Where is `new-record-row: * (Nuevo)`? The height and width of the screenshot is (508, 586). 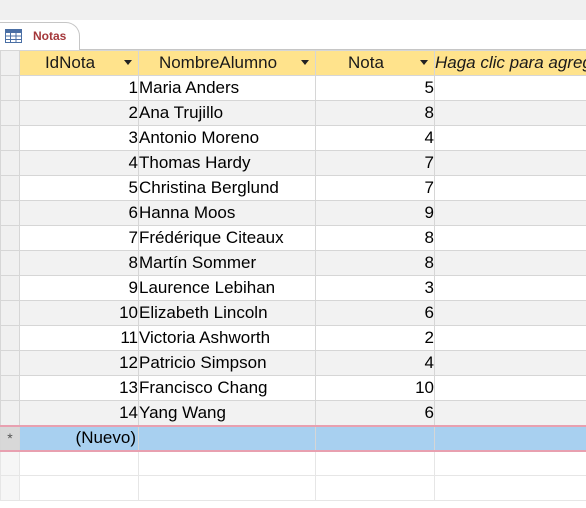 new-record-row: * (Nuevo) is located at coordinates (293, 438).